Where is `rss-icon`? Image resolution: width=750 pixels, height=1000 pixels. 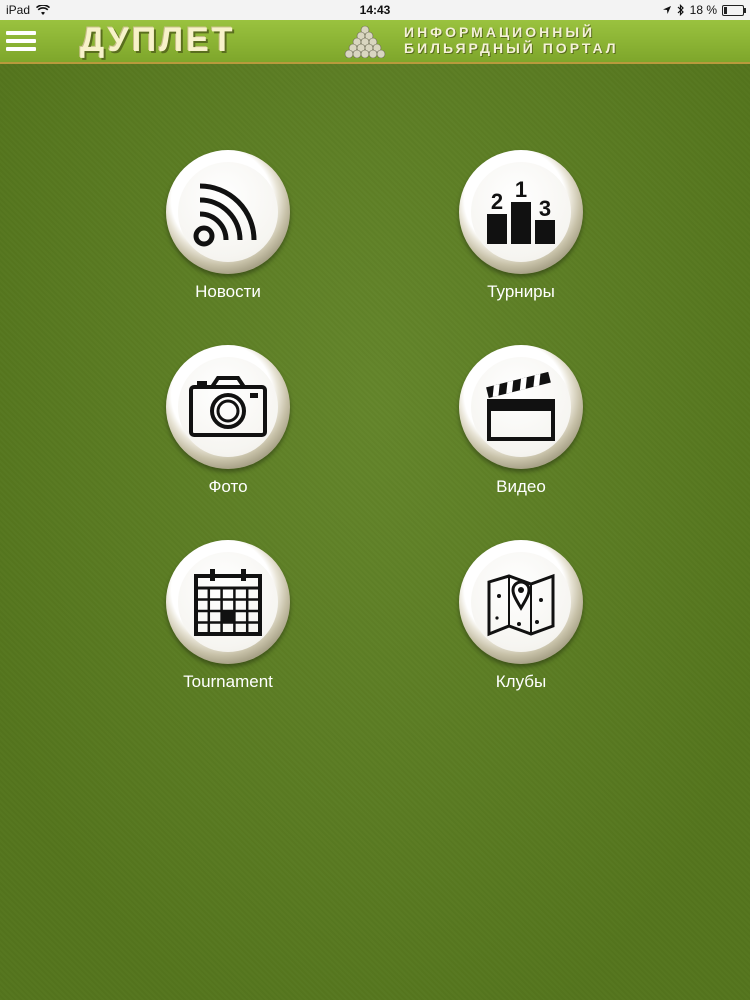
rss-icon is located at coordinates (225, 215).